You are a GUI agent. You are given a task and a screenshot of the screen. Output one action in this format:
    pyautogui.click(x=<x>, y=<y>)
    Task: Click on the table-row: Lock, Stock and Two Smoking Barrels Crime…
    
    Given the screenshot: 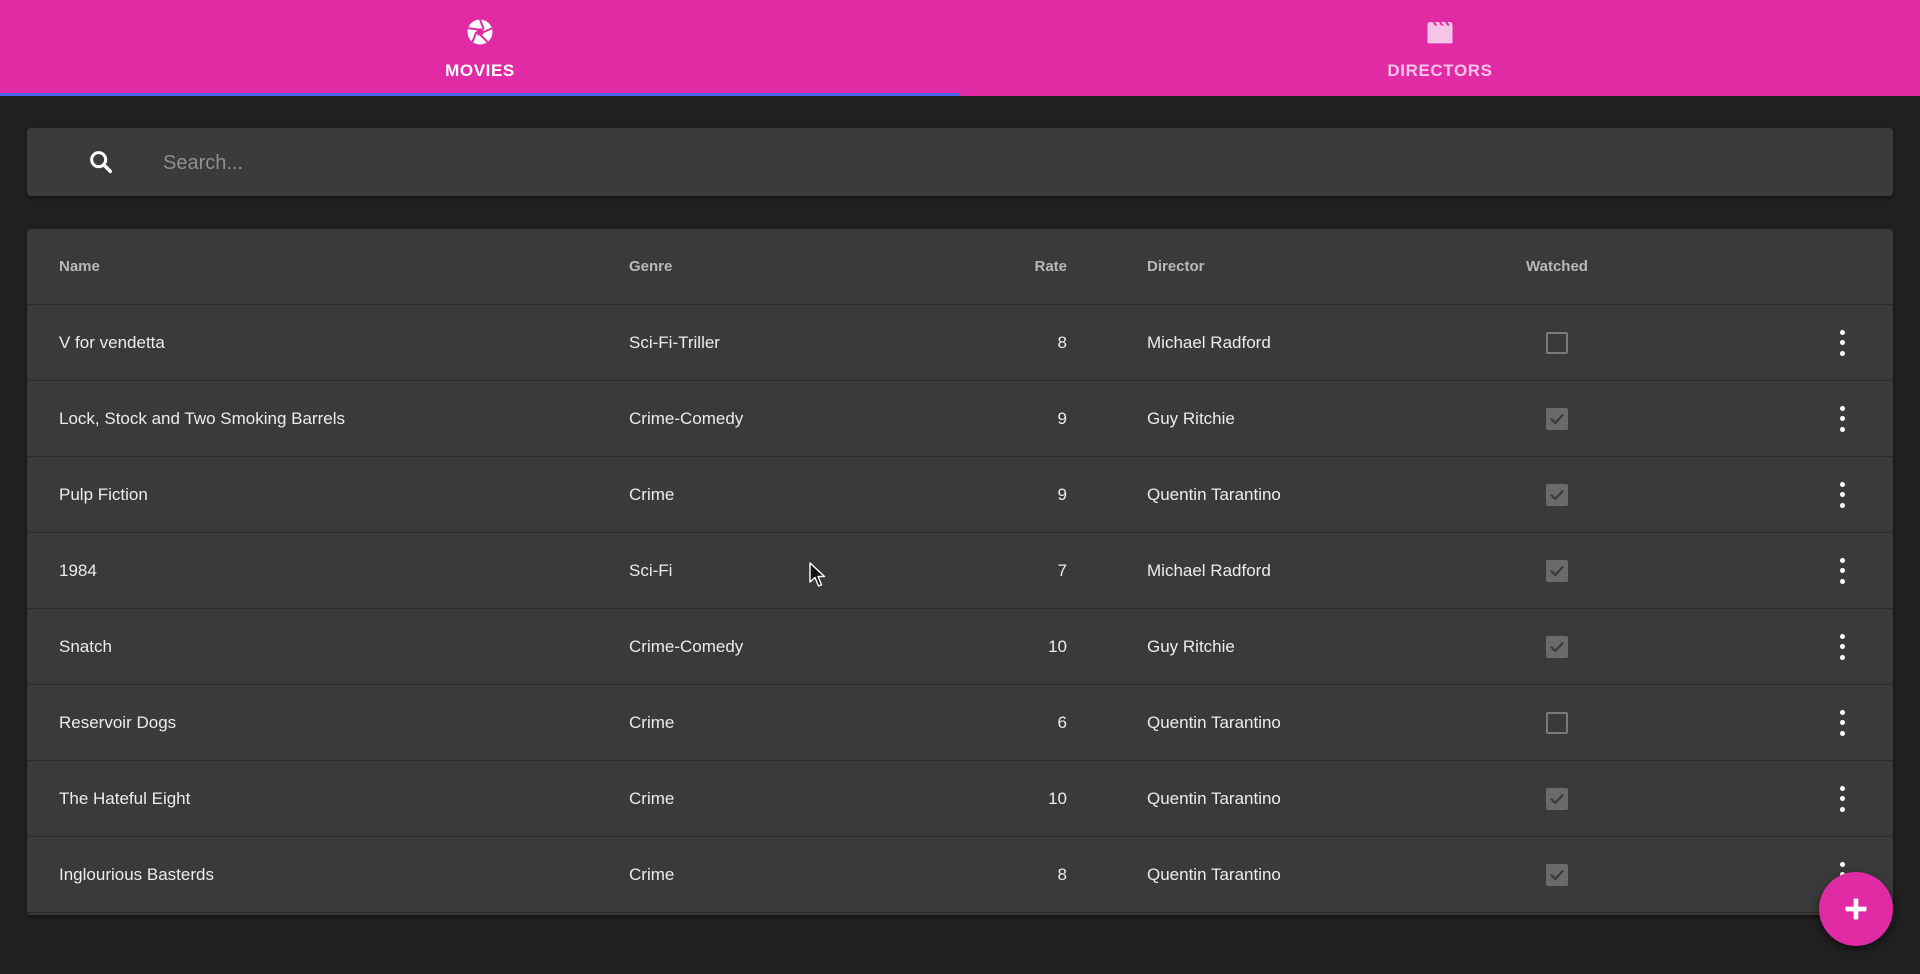 What is the action you would take?
    pyautogui.click(x=960, y=419)
    